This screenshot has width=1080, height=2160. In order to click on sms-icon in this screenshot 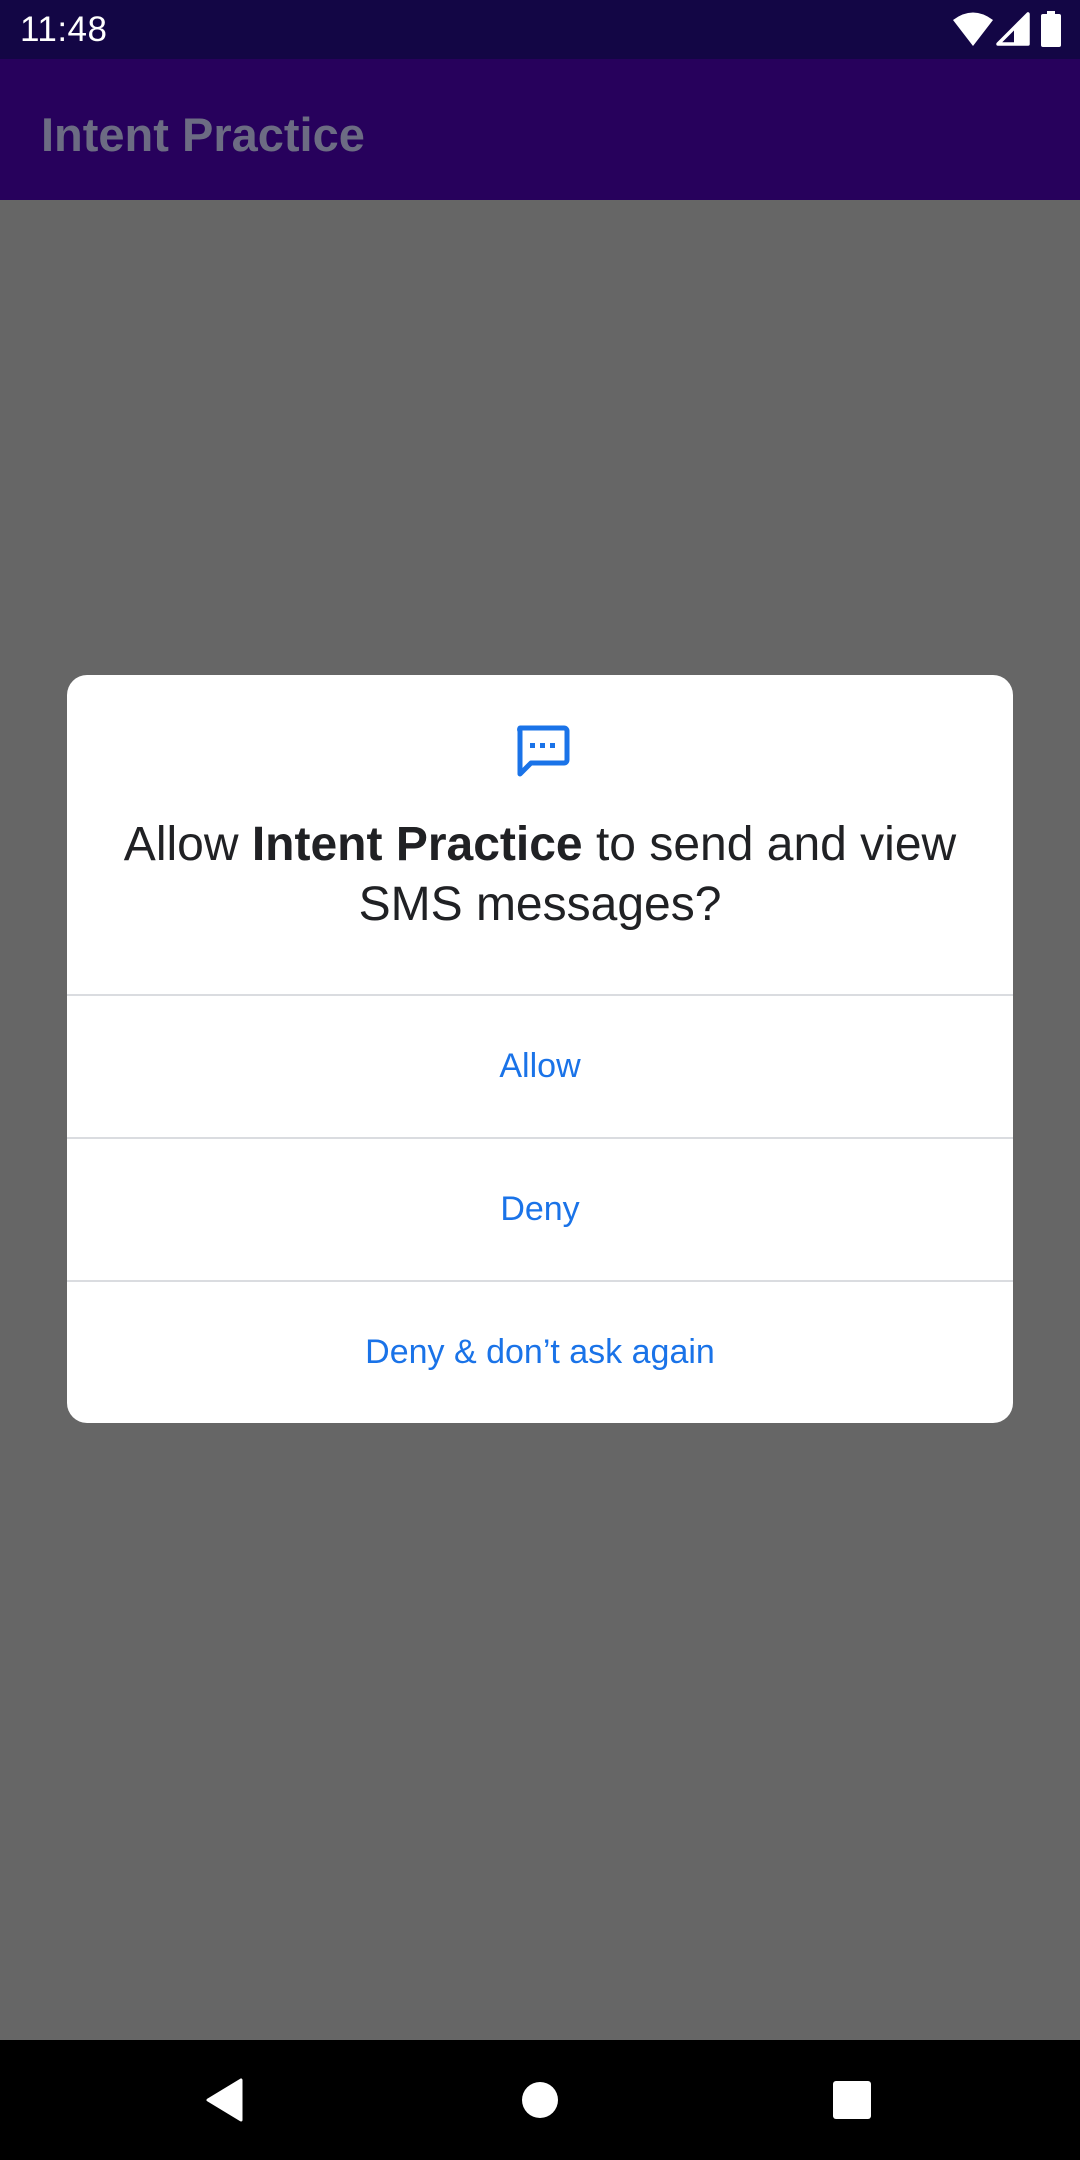, I will do `click(543, 751)`.